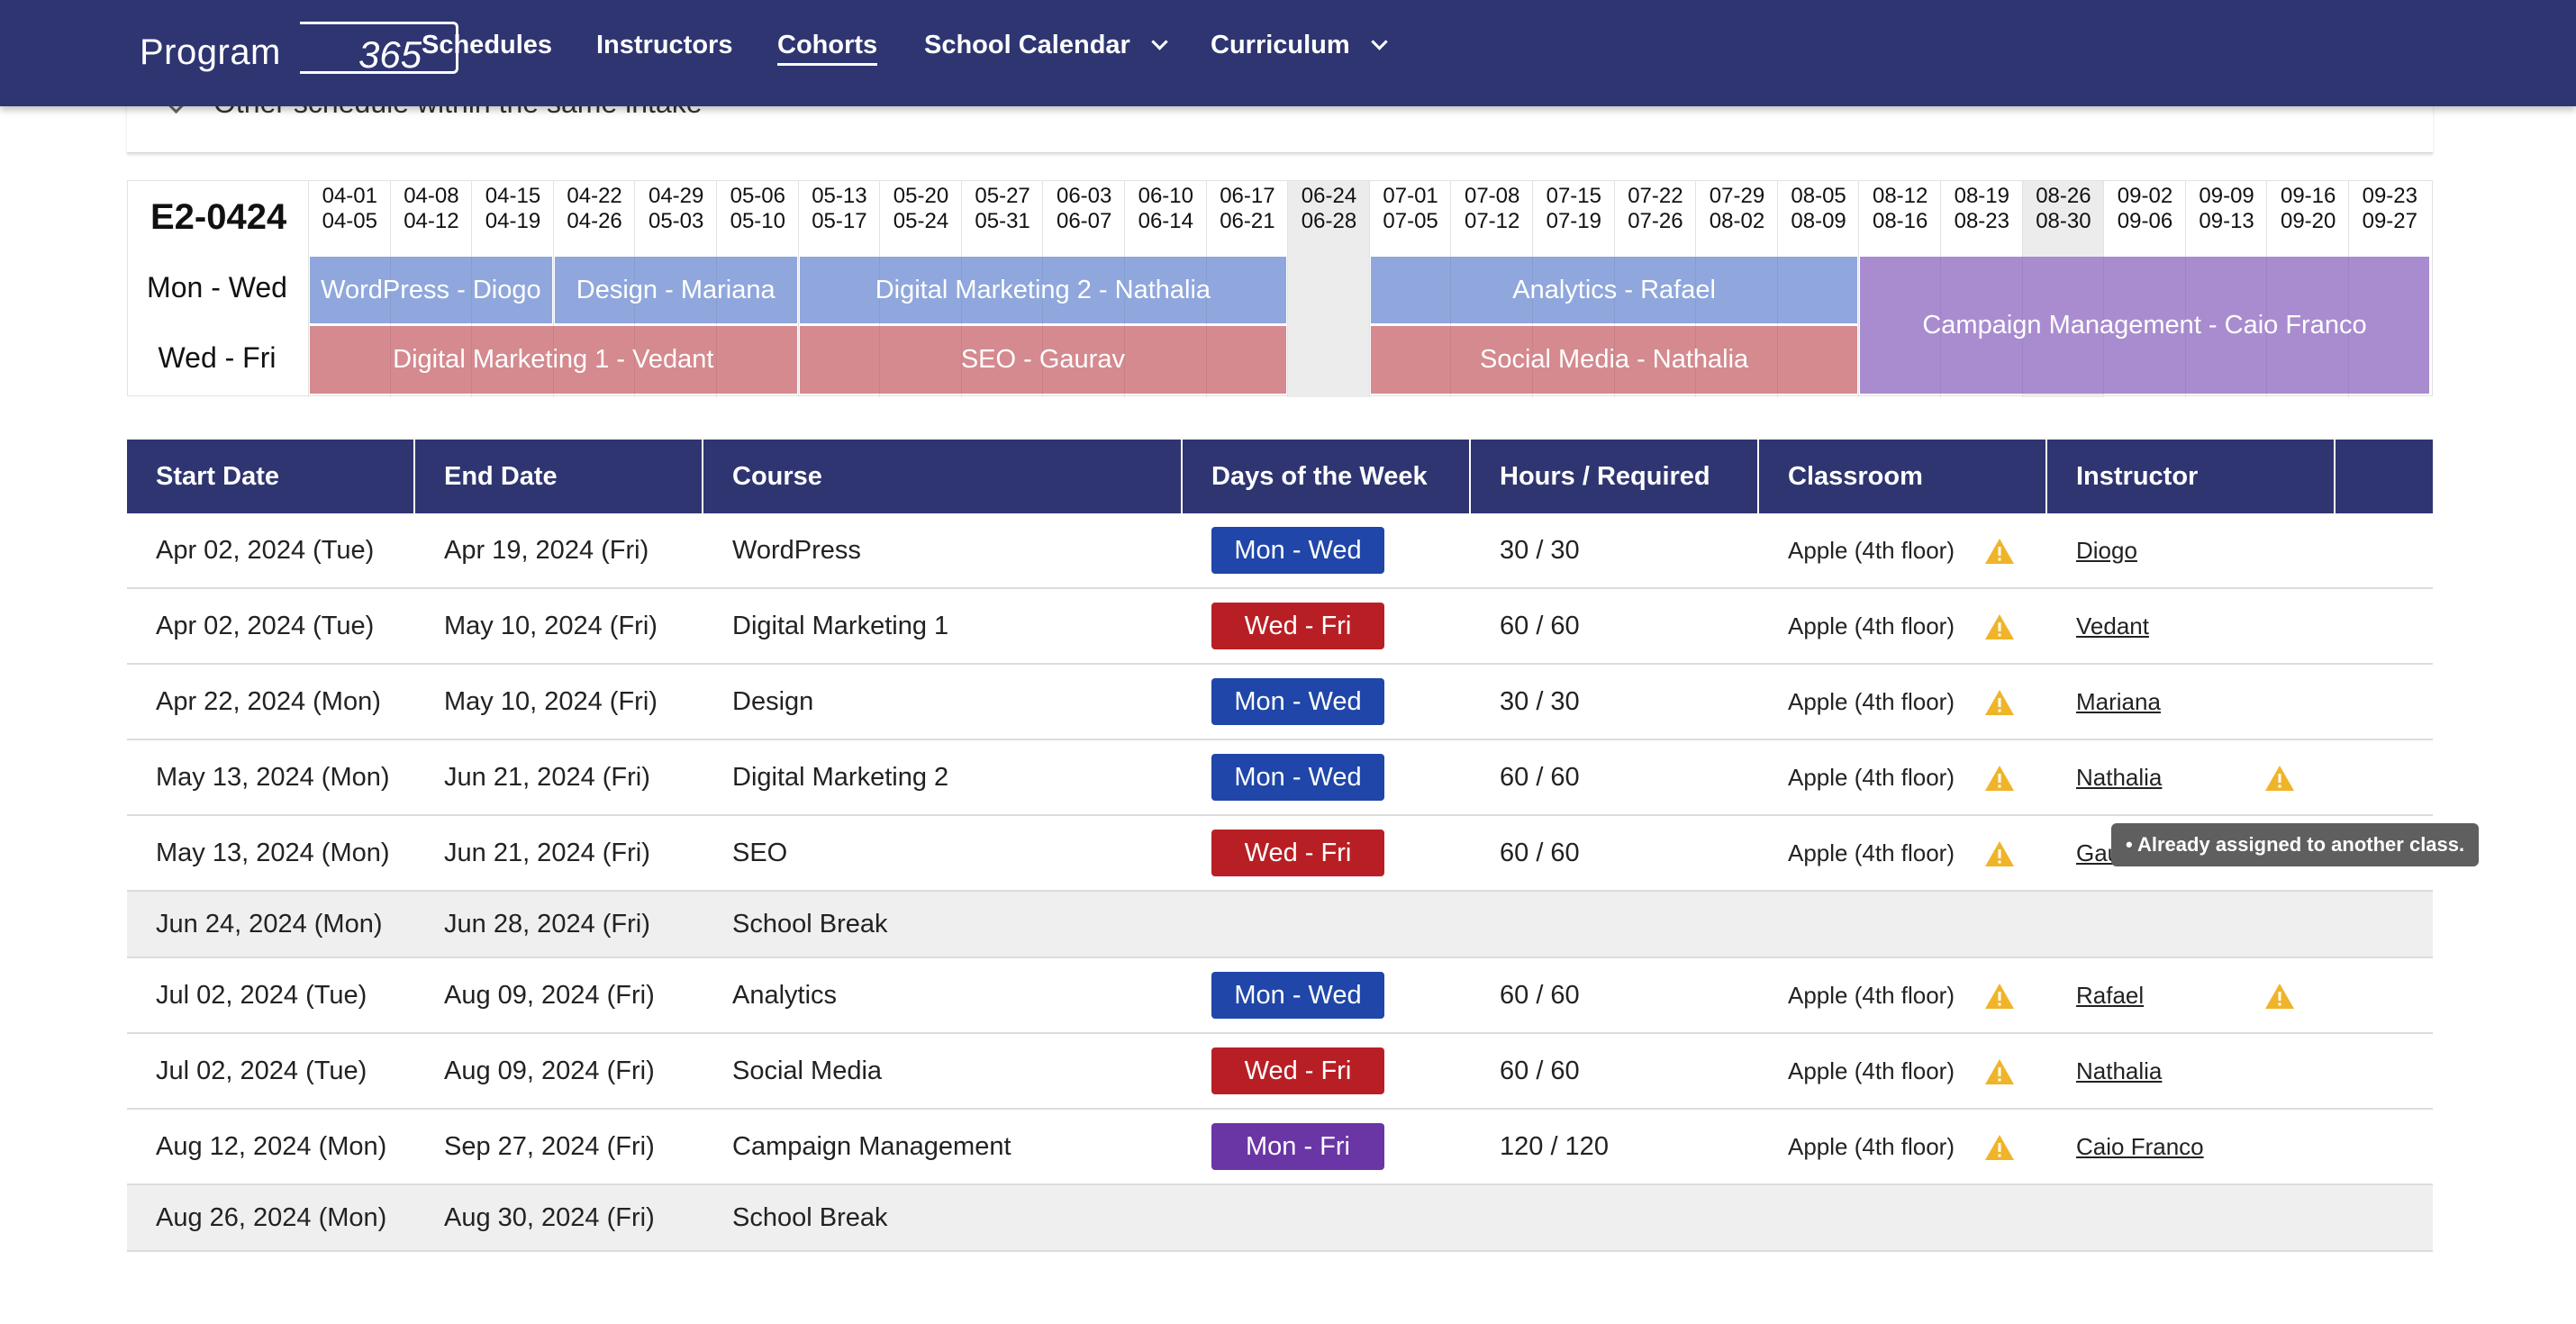 The height and width of the screenshot is (1324, 2576). Describe the element at coordinates (218, 217) in the screenshot. I see `cohort-code: E2-0424` at that location.